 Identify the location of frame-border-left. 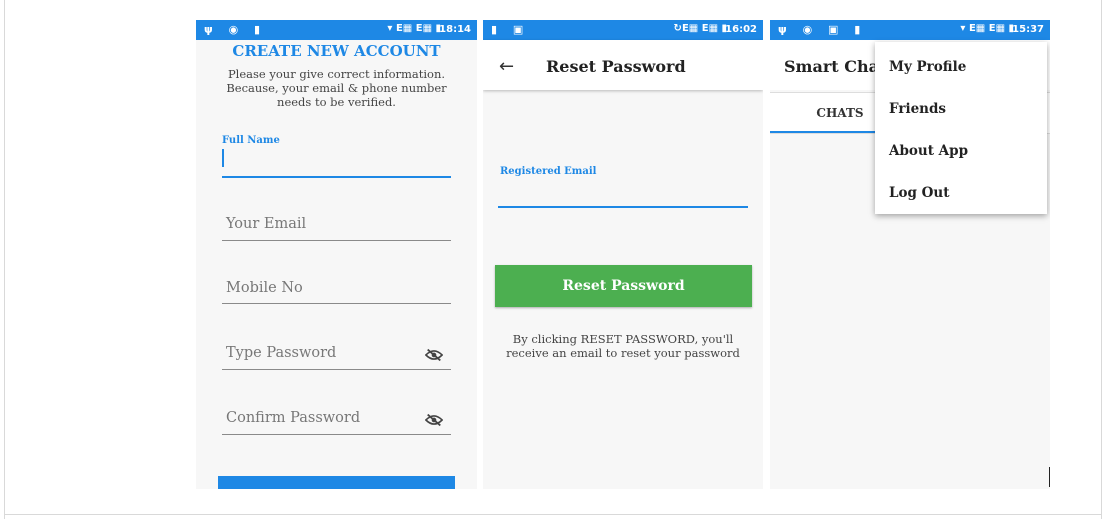
(4, 259).